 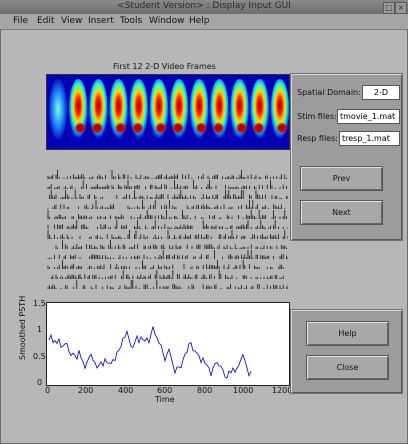 What do you see at coordinates (131, 21) in the screenshot?
I see `menu-tools: Tools` at bounding box center [131, 21].